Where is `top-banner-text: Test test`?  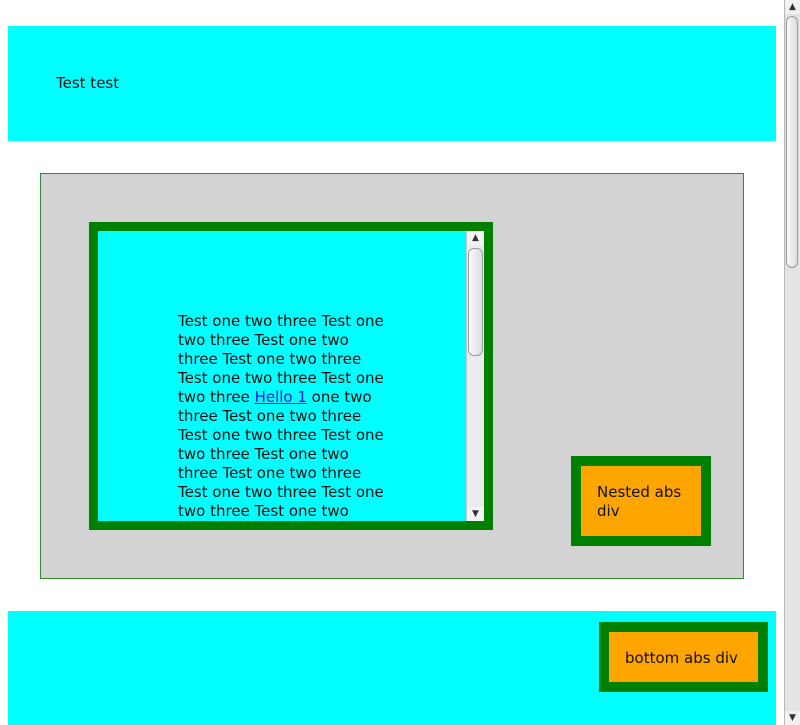
top-banner-text: Test test is located at coordinates (88, 83).